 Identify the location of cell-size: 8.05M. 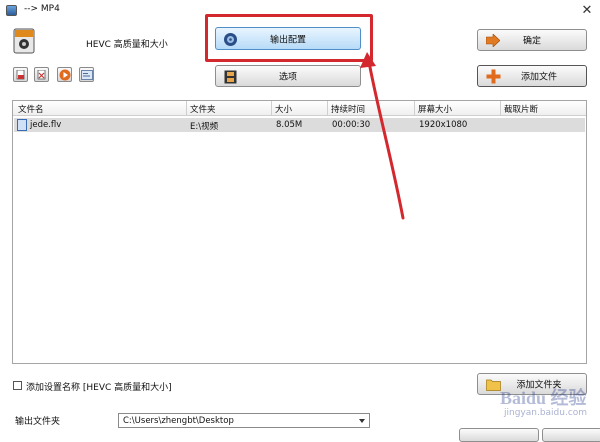
(289, 125).